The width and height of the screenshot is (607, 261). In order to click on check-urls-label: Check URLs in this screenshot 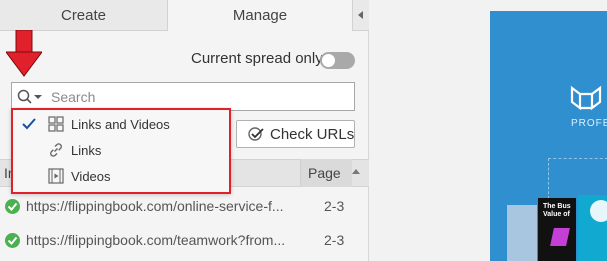, I will do `click(312, 134)`.